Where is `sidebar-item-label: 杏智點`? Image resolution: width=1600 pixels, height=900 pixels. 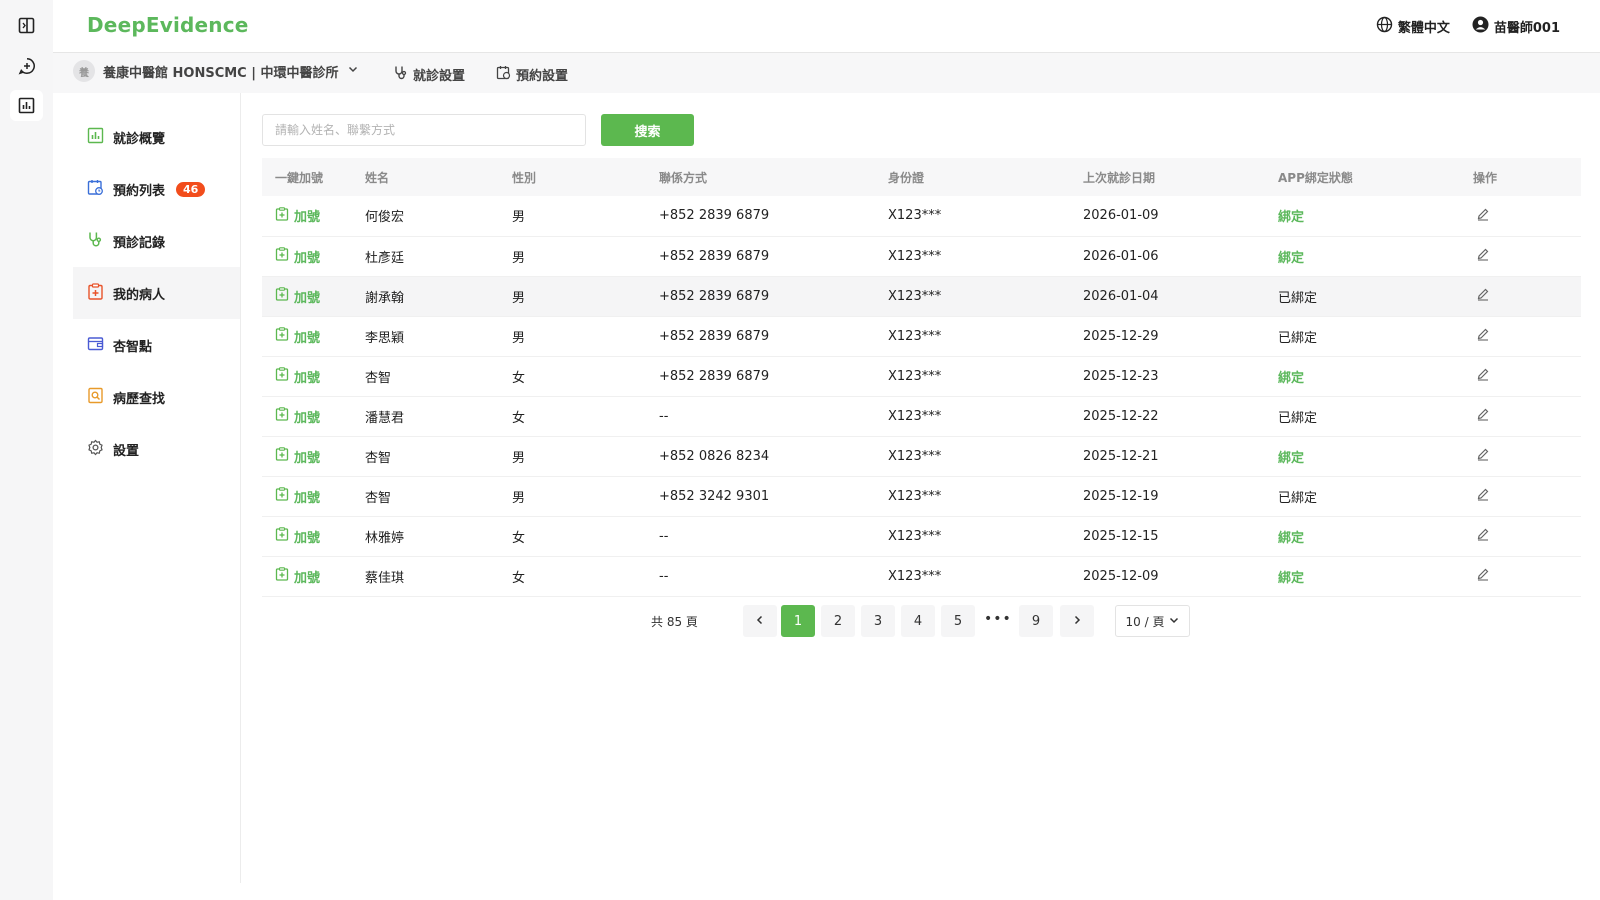 sidebar-item-label: 杏智點 is located at coordinates (133, 347).